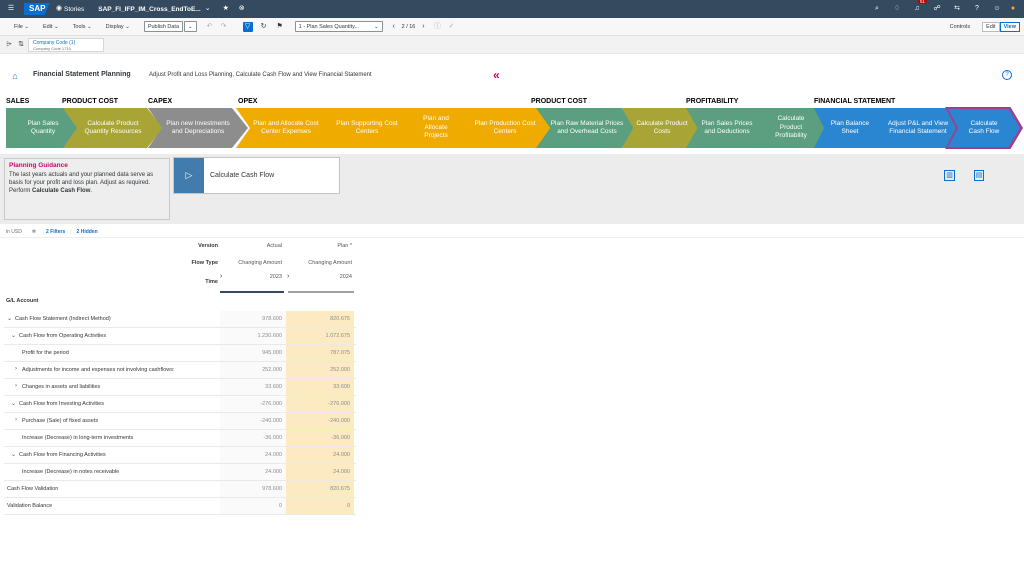 The width and height of the screenshot is (1024, 576). I want to click on step-calculate-product-quantity: Calculate Product Quantity Resources, so click(113, 128).